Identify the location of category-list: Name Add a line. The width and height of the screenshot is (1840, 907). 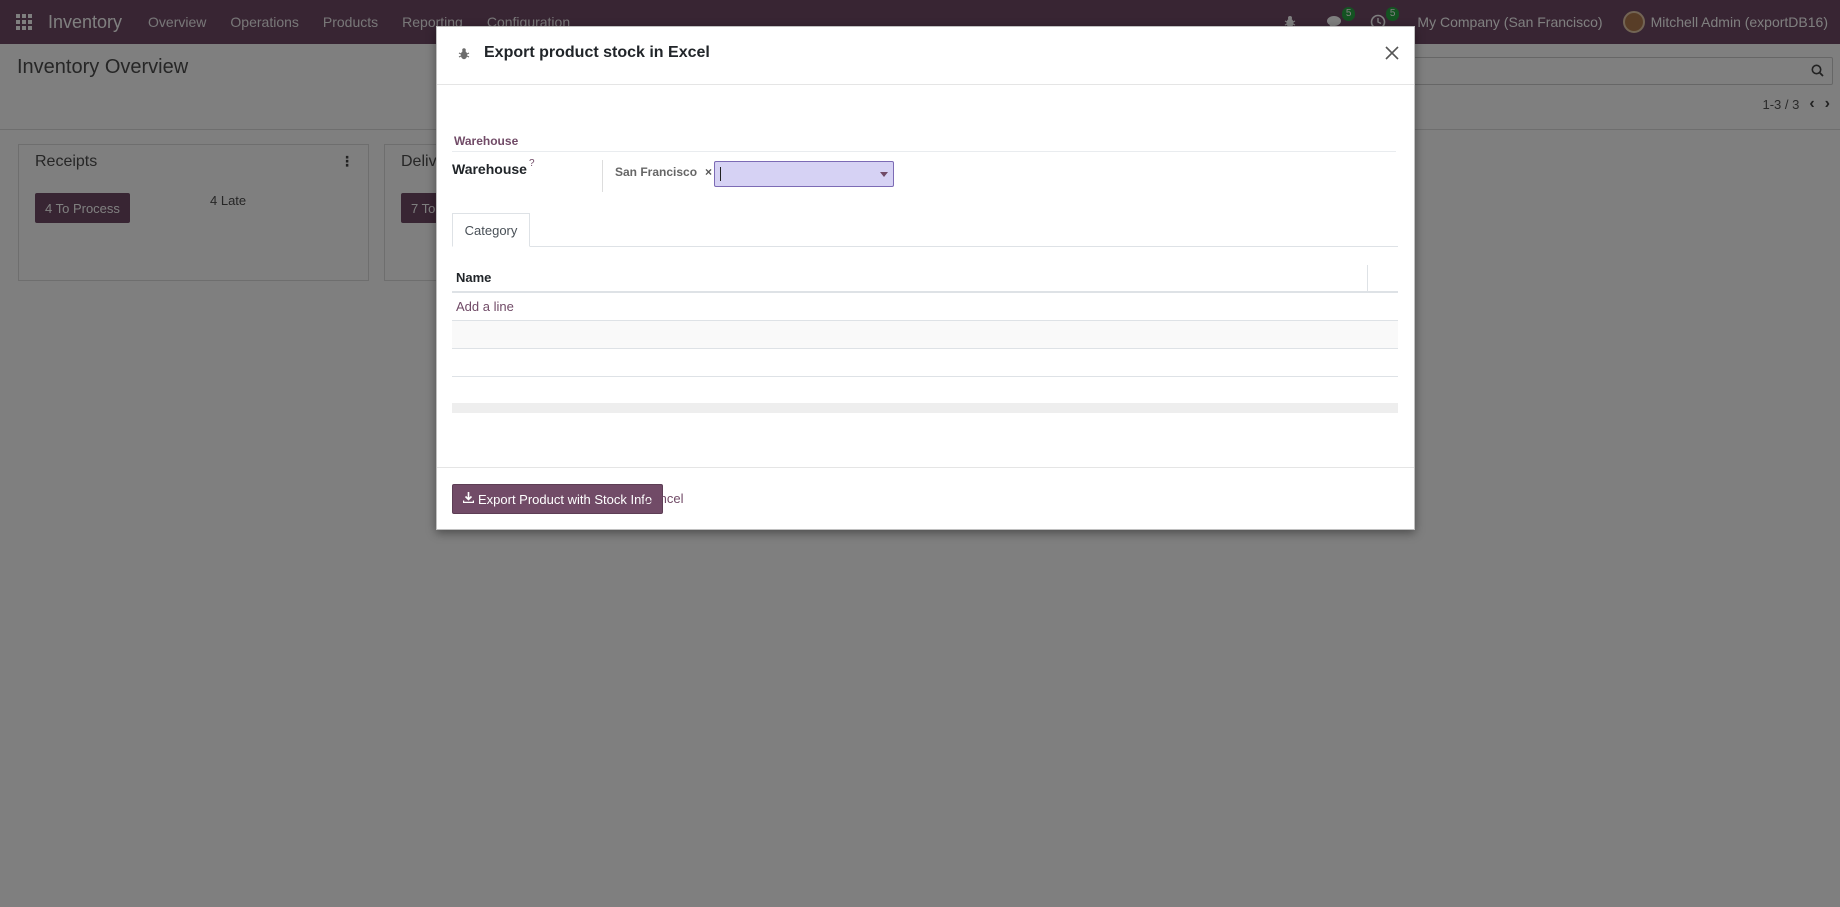
(925, 338).